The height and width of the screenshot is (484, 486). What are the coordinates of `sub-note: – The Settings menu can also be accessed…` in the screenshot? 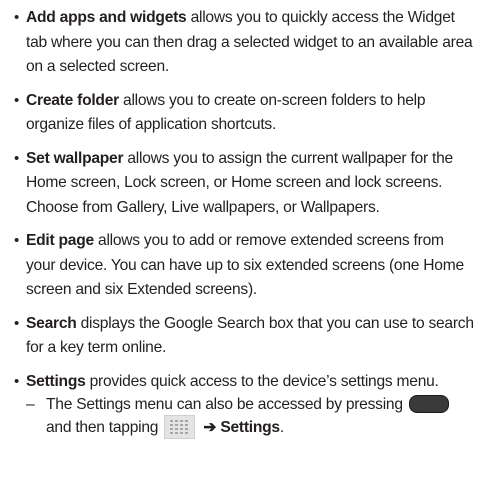 It's located at (250, 417).